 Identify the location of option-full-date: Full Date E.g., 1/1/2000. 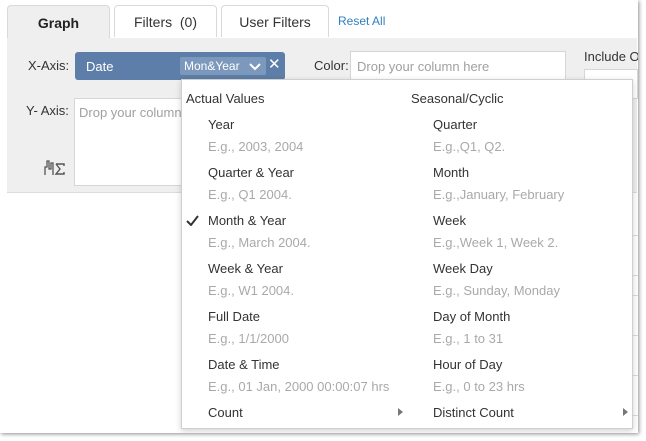
(289, 333).